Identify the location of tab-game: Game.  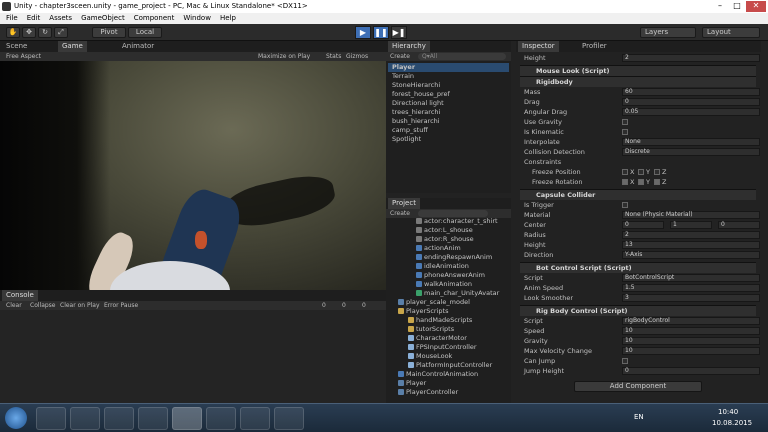
(72, 46).